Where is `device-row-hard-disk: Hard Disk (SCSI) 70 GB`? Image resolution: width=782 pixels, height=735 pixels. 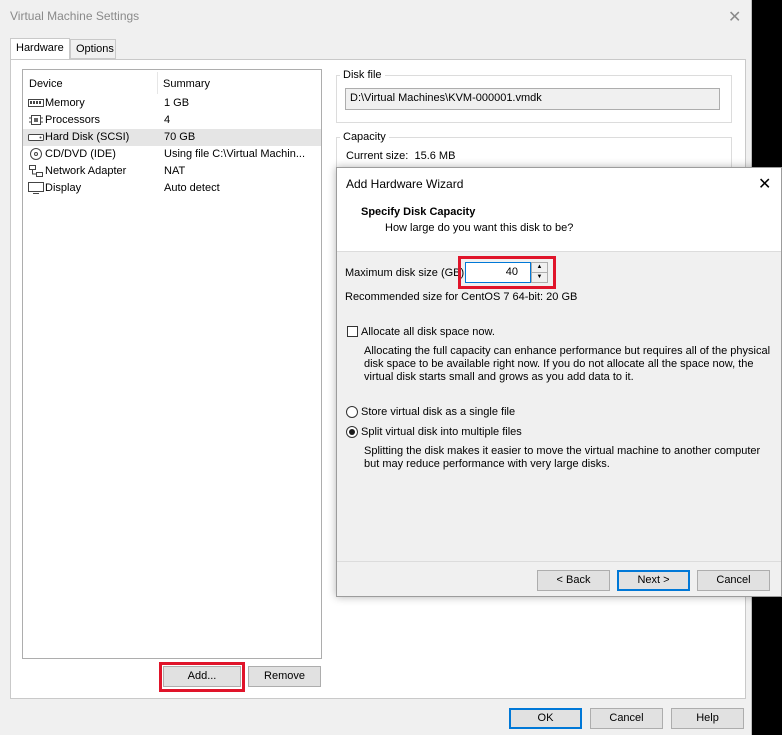
device-row-hard-disk: Hard Disk (SCSI) 70 GB is located at coordinates (172, 137).